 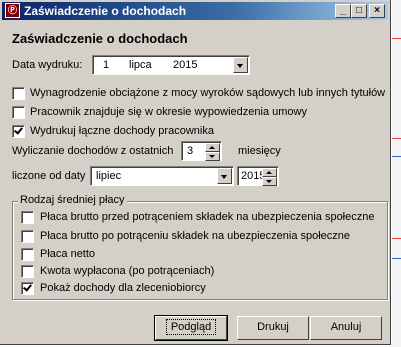 What do you see at coordinates (201, 151) in the screenshot?
I see `income-period-spinner: 3` at bounding box center [201, 151].